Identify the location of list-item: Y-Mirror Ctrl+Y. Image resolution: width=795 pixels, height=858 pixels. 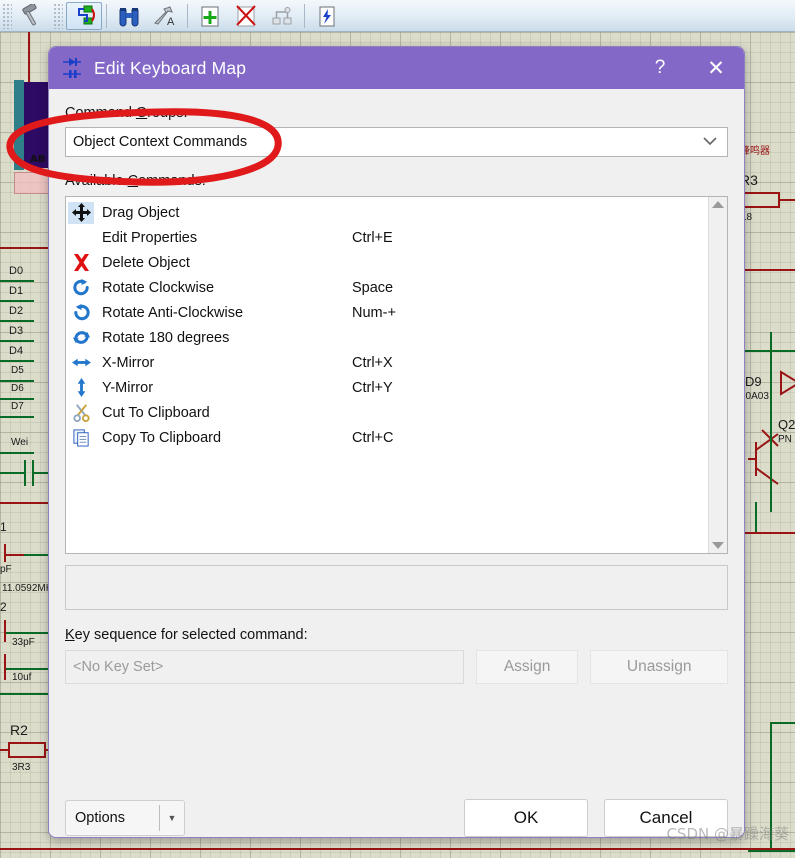
(387, 387).